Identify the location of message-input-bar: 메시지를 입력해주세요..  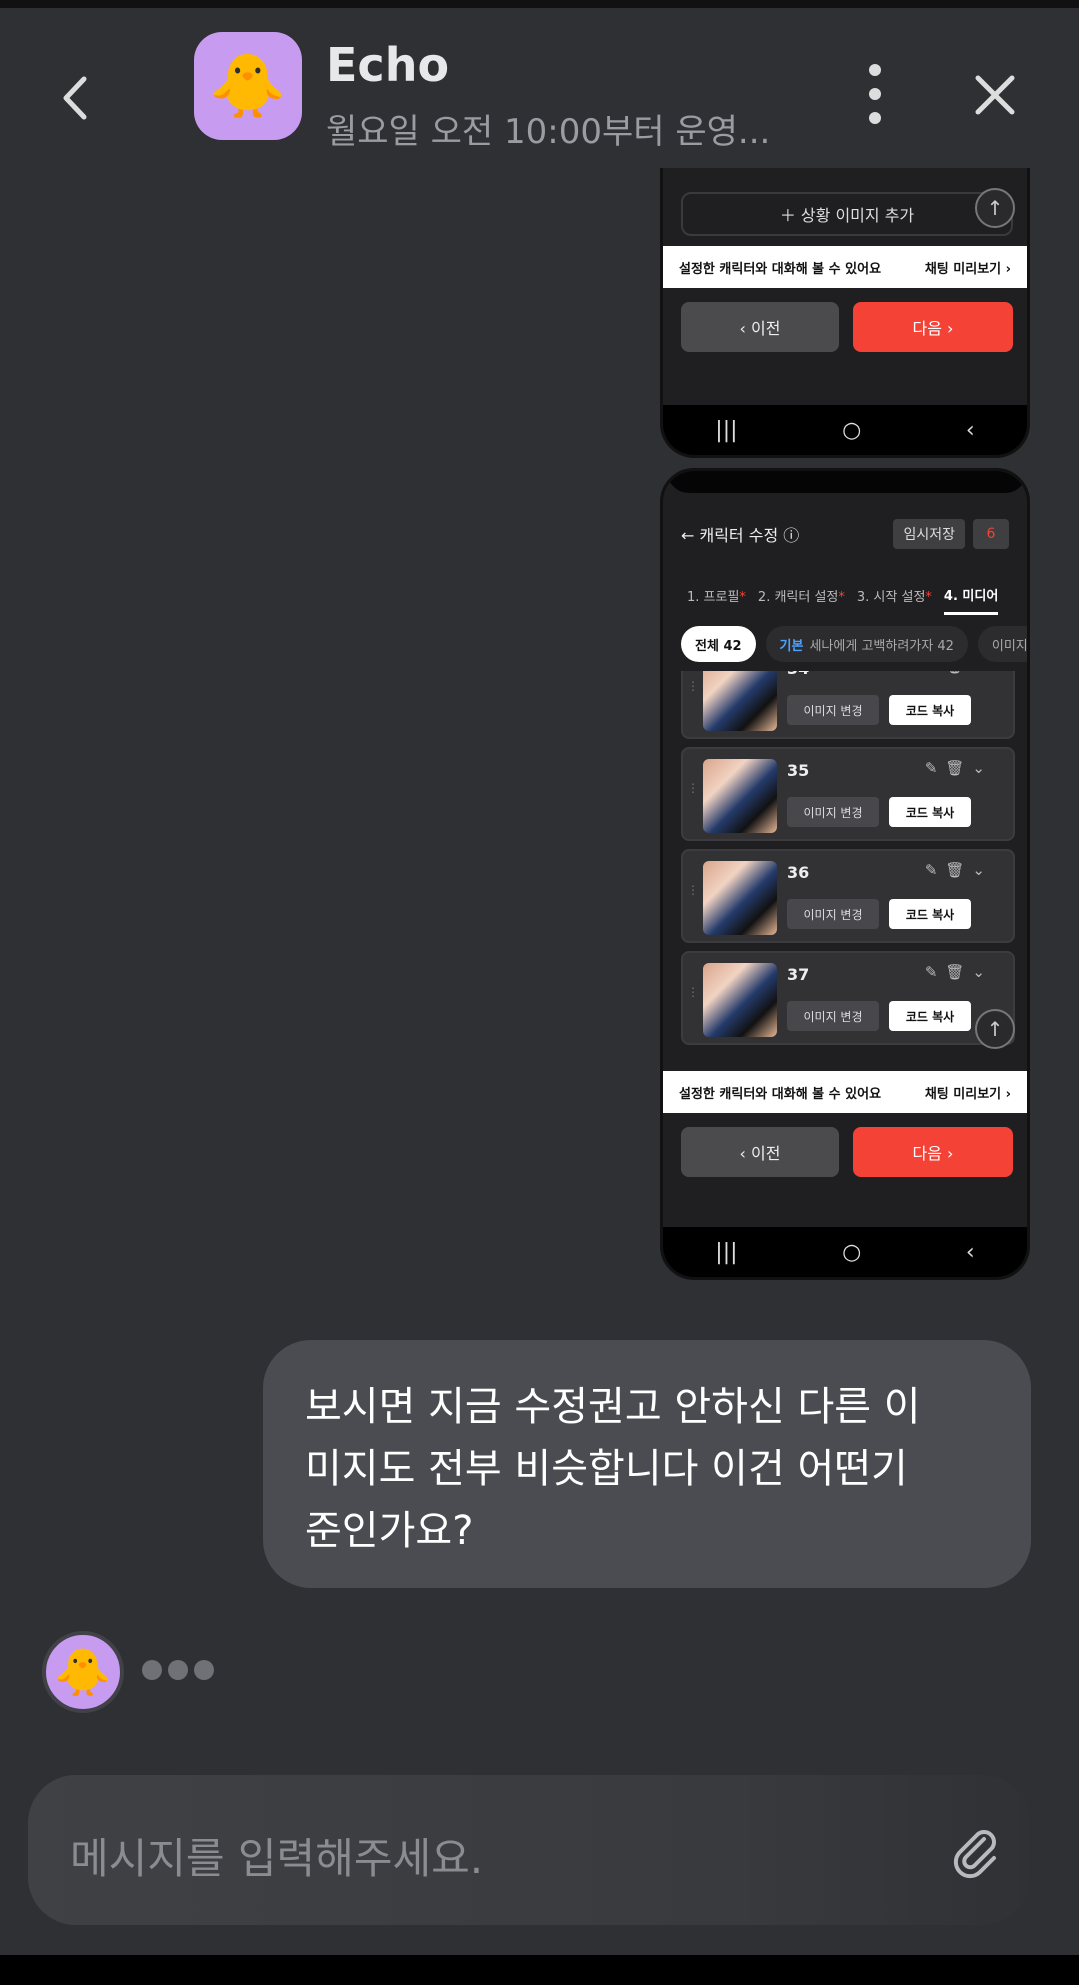
(529, 1850).